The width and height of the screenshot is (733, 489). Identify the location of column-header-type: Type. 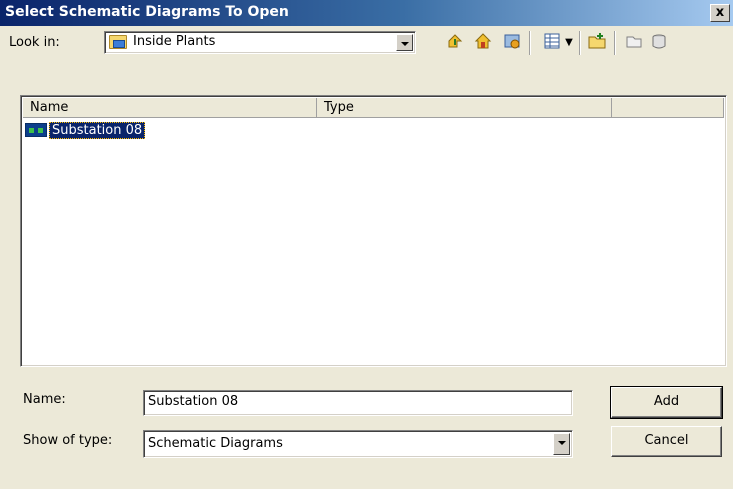
(464, 108).